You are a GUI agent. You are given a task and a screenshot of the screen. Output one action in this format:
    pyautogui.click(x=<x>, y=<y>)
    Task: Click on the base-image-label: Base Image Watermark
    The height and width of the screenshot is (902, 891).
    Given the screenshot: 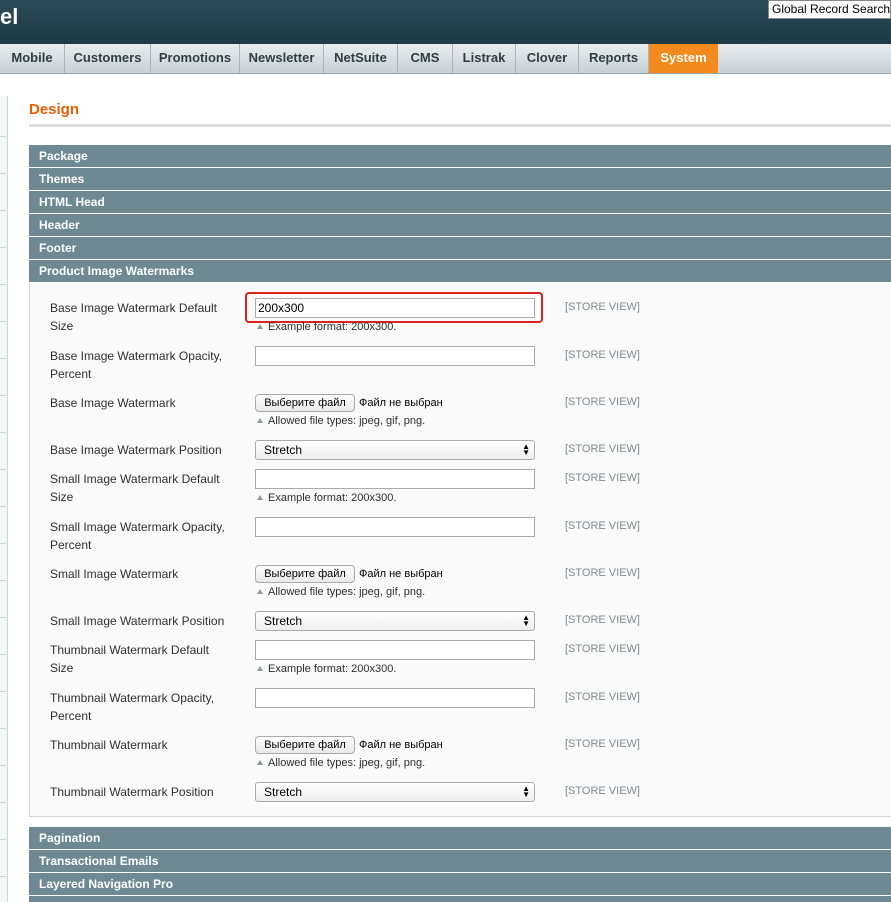 What is the action you would take?
    pyautogui.click(x=113, y=403)
    